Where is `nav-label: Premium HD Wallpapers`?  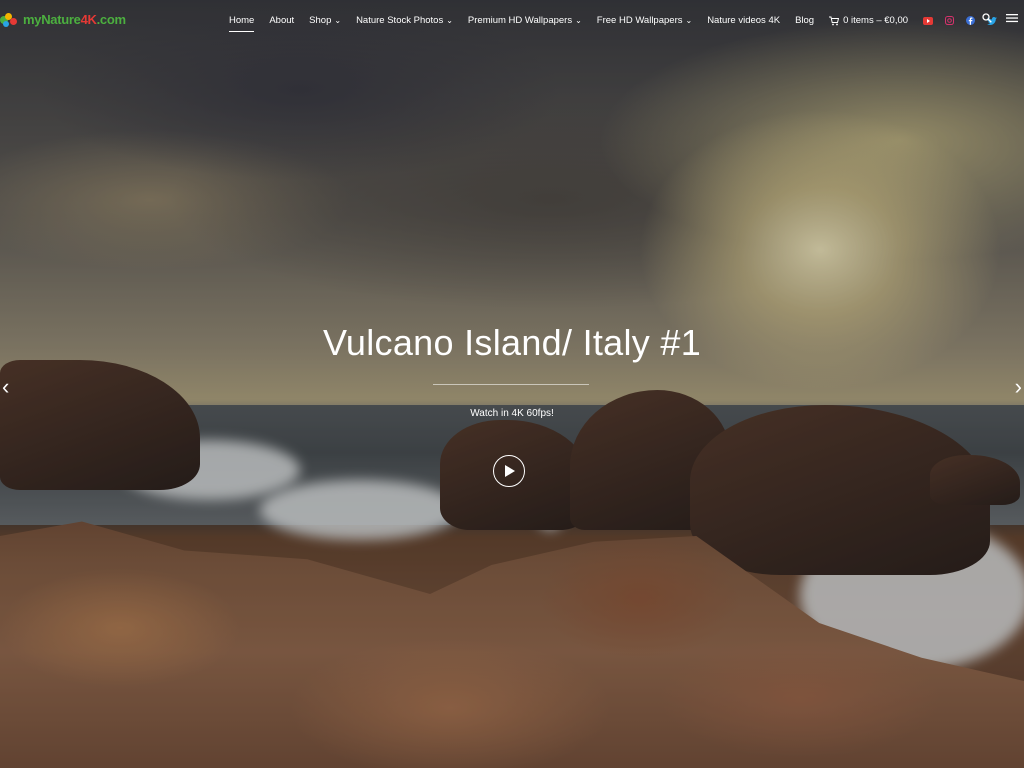
nav-label: Premium HD Wallpapers is located at coordinates (520, 20).